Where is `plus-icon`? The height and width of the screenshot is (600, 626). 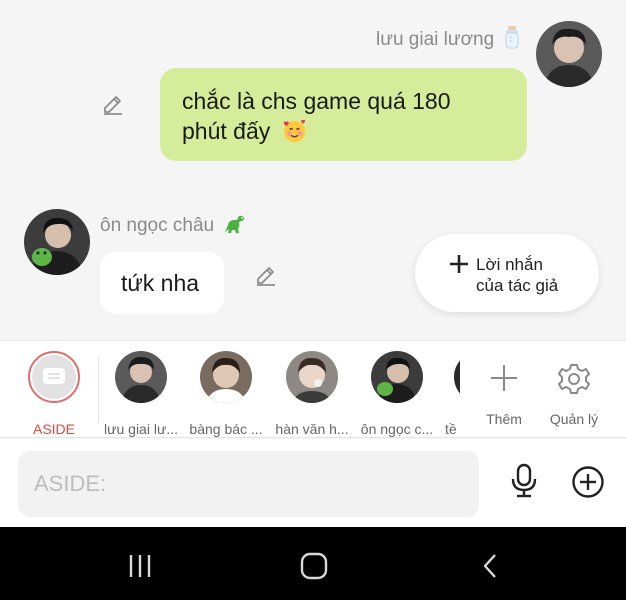 plus-icon is located at coordinates (459, 264).